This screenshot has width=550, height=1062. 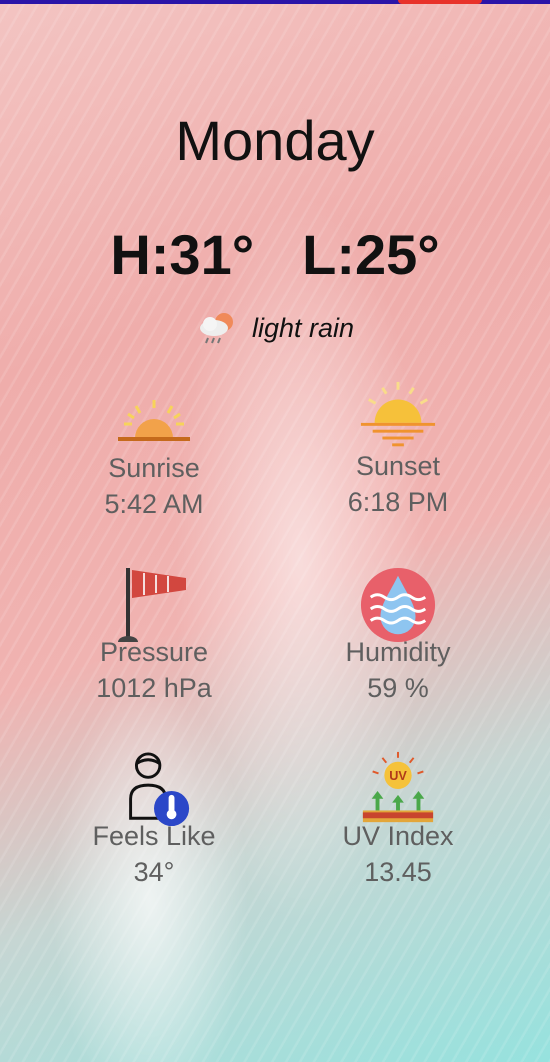 I want to click on uv-badge: UV, so click(x=398, y=776).